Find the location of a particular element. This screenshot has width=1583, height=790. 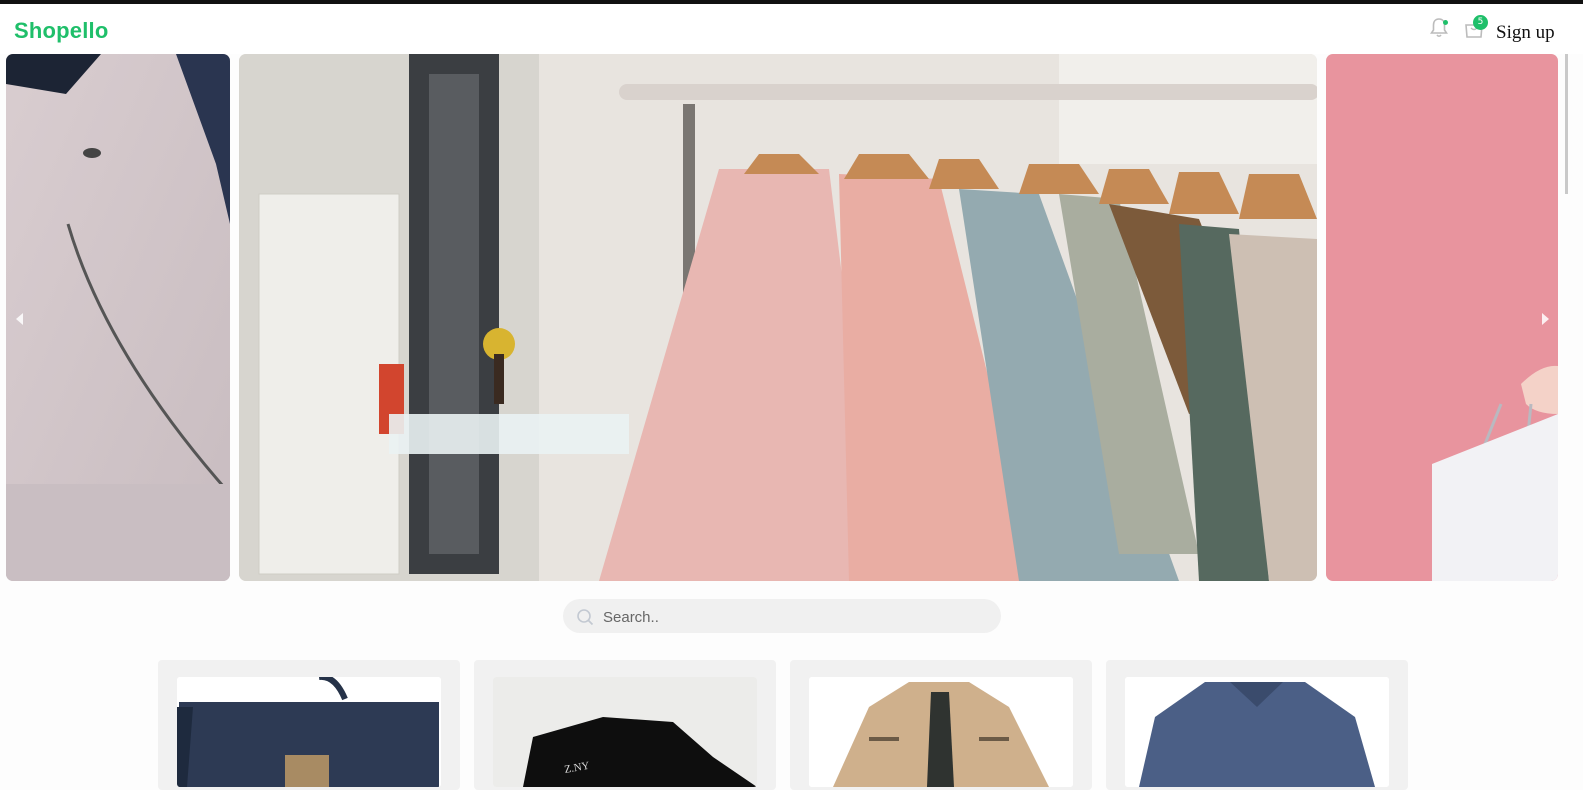

header: Shopello is located at coordinates (791, 29).